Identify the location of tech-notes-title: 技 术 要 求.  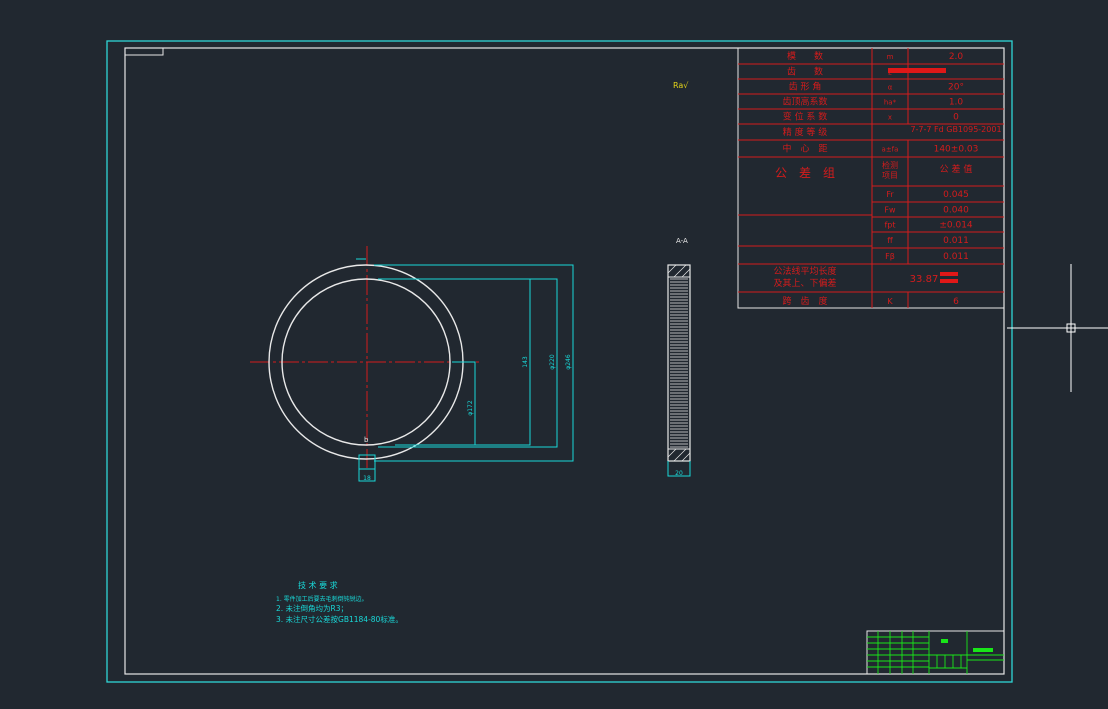
(318, 585).